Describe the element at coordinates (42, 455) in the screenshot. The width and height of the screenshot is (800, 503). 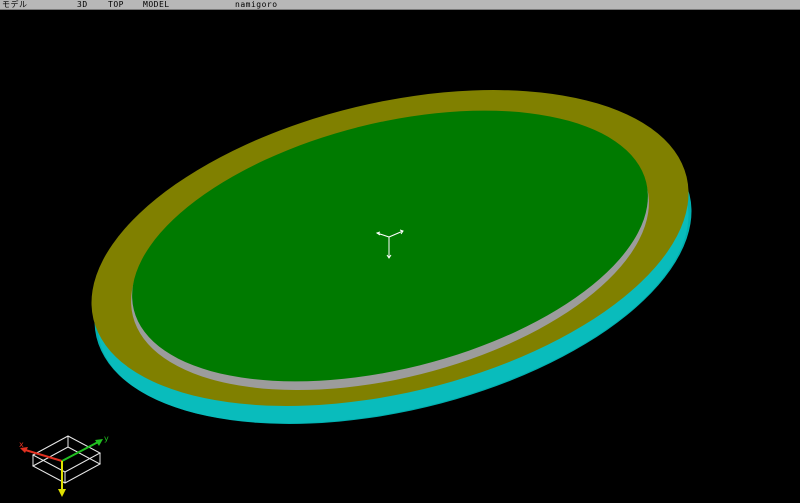
I see `gizmo-x-axis` at that location.